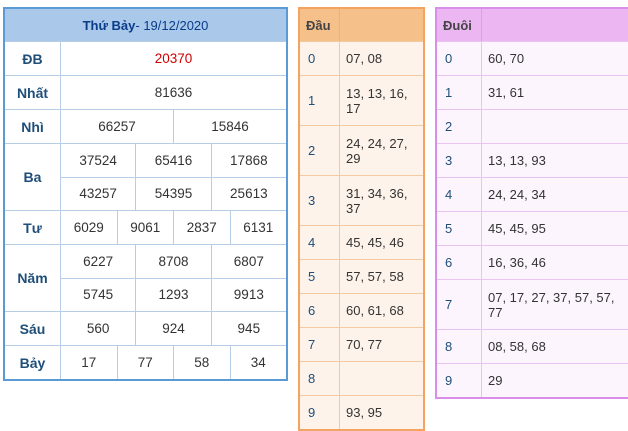 The width and height of the screenshot is (628, 431). What do you see at coordinates (377, 100) in the screenshot?
I see `dau-values: 13, 13, 16, 17` at bounding box center [377, 100].